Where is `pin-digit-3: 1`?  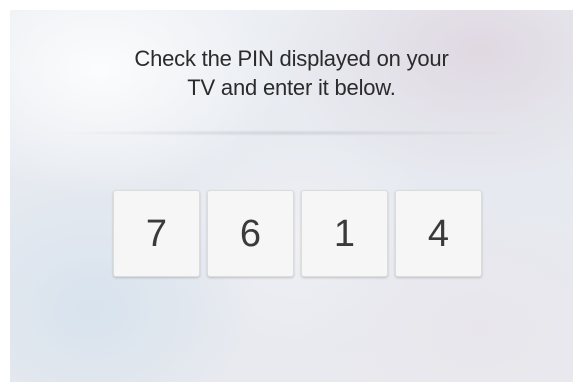
pin-digit-3: 1 is located at coordinates (344, 233).